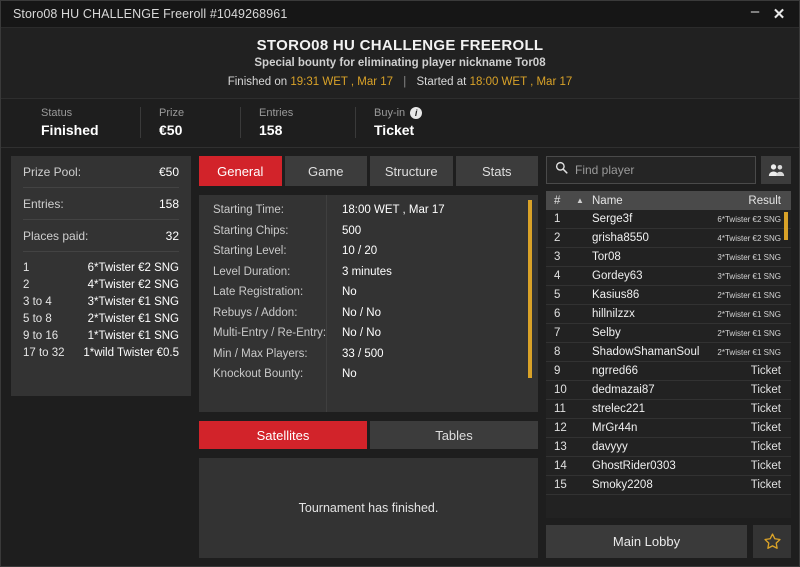 The width and height of the screenshot is (800, 567). I want to click on started-value: 18:00 WET , Mar 17, so click(521, 82).